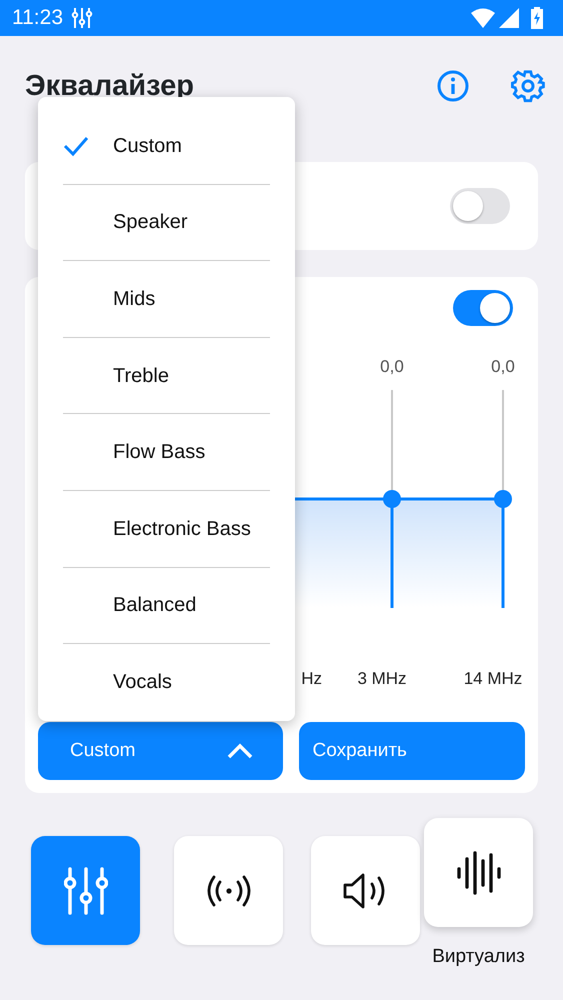 This screenshot has width=563, height=1000. What do you see at coordinates (166, 376) in the screenshot?
I see `menu-item: Treble` at bounding box center [166, 376].